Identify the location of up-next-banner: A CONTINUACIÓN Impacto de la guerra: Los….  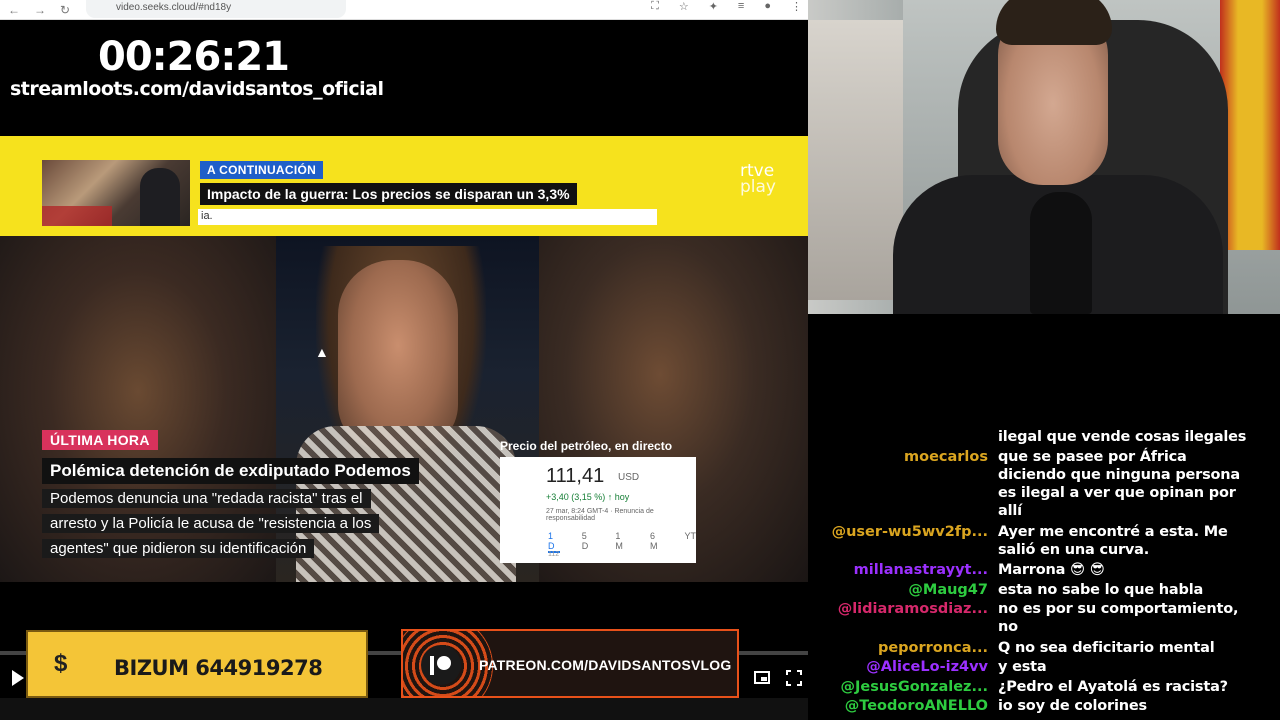
(404, 186).